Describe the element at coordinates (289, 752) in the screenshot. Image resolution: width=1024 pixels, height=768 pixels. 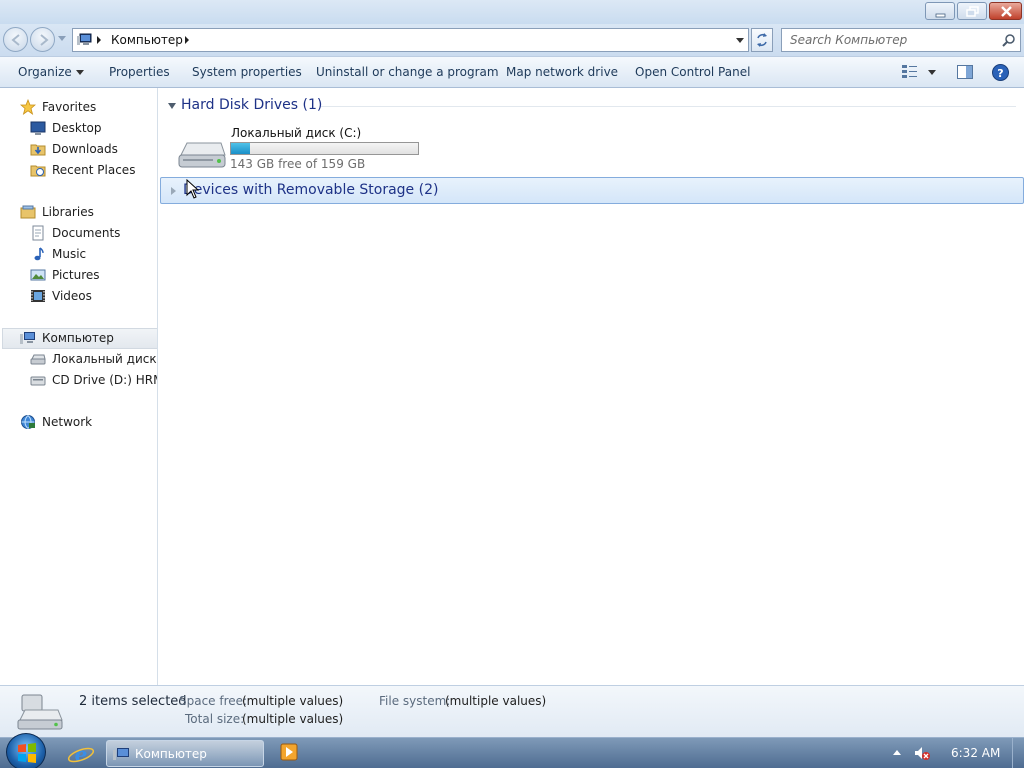
I see `media-player-icon` at that location.